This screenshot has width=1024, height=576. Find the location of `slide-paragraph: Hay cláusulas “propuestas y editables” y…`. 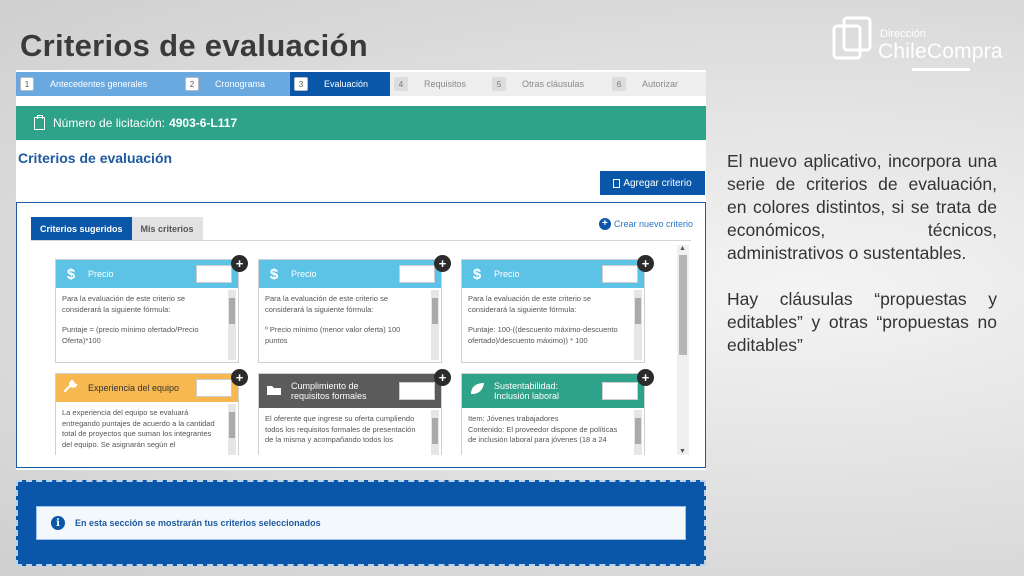

slide-paragraph: Hay cláusulas “propuestas y editables” y… is located at coordinates (862, 322).